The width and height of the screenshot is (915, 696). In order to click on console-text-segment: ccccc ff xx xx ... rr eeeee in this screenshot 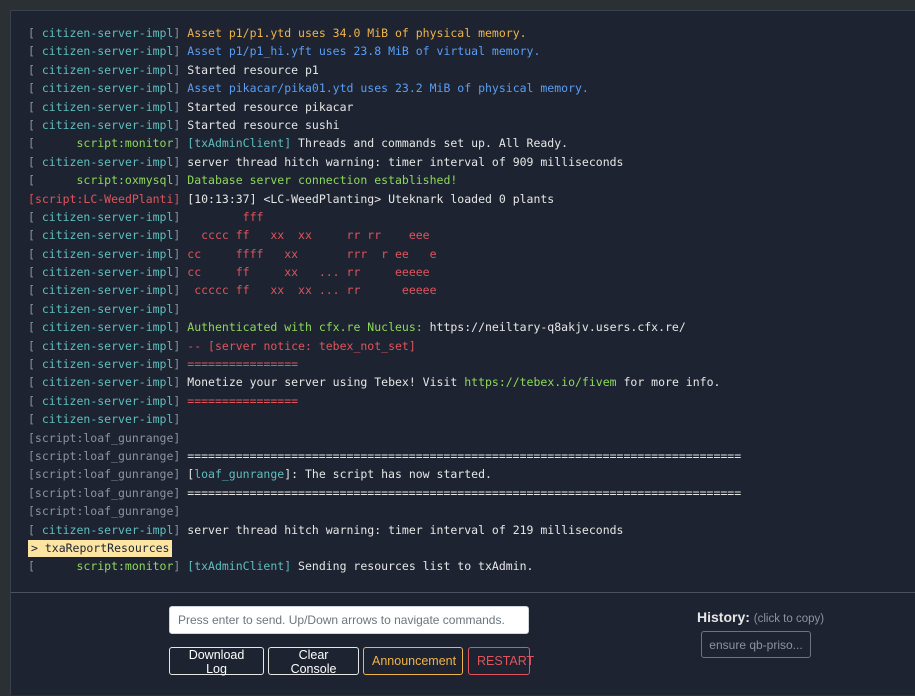, I will do `click(312, 290)`.